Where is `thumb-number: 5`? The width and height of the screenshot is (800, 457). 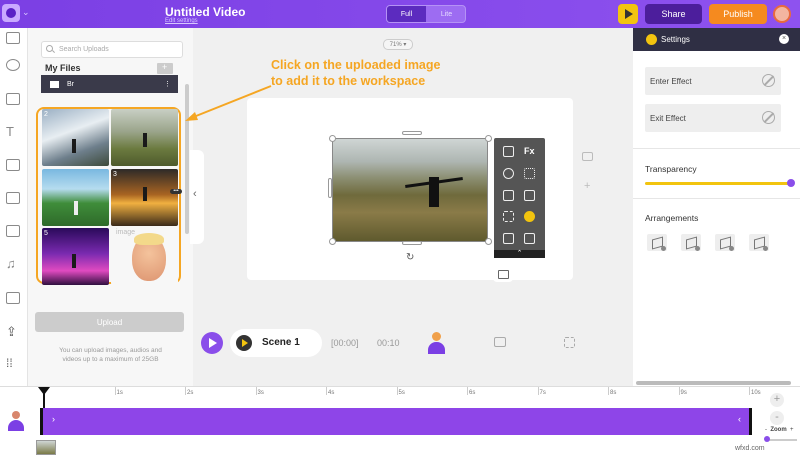
thumb-number: 5 is located at coordinates (46, 233).